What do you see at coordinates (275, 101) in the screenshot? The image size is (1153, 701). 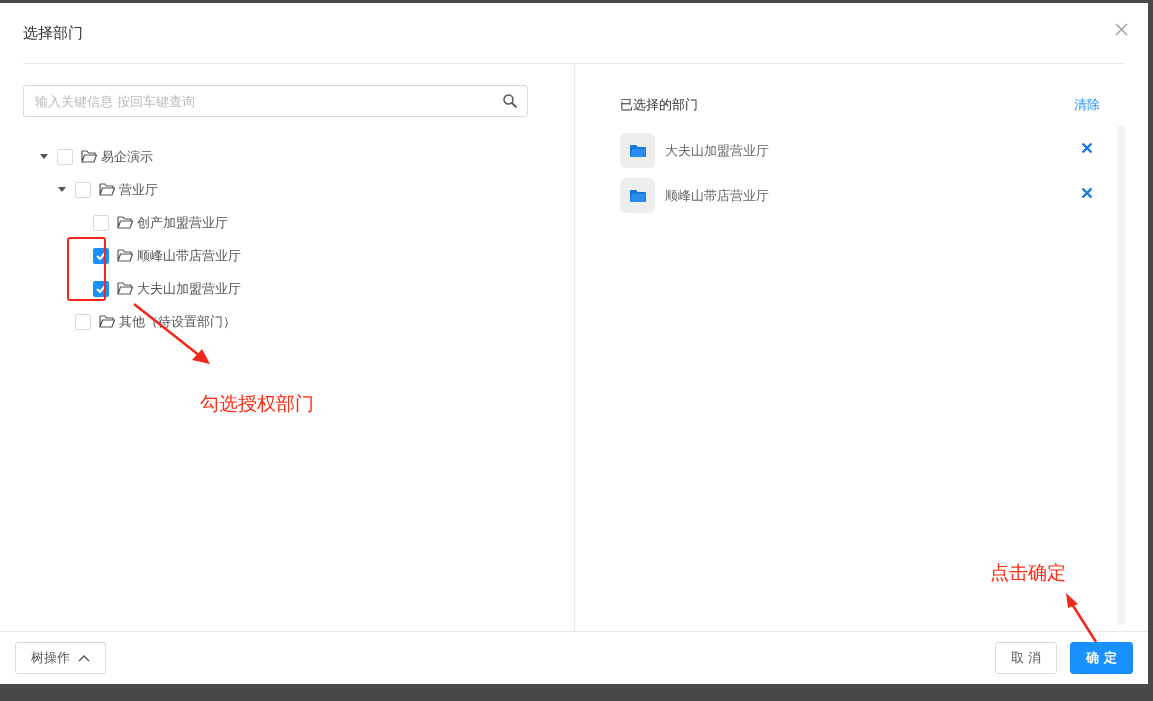 I see `search-field: 输入关键信息 按回车键查询` at bounding box center [275, 101].